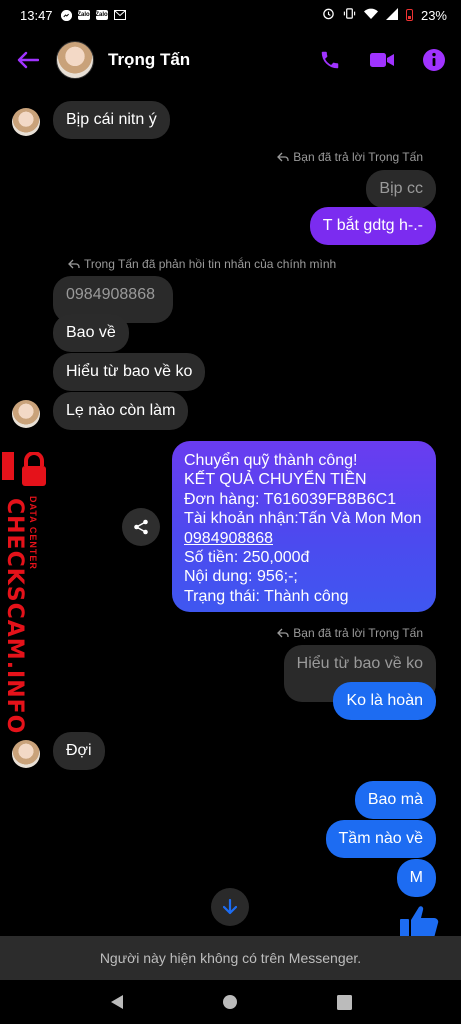  Describe the element at coordinates (271, 460) in the screenshot. I see `transfer-line: Chuyển quỹ thành công!` at that location.